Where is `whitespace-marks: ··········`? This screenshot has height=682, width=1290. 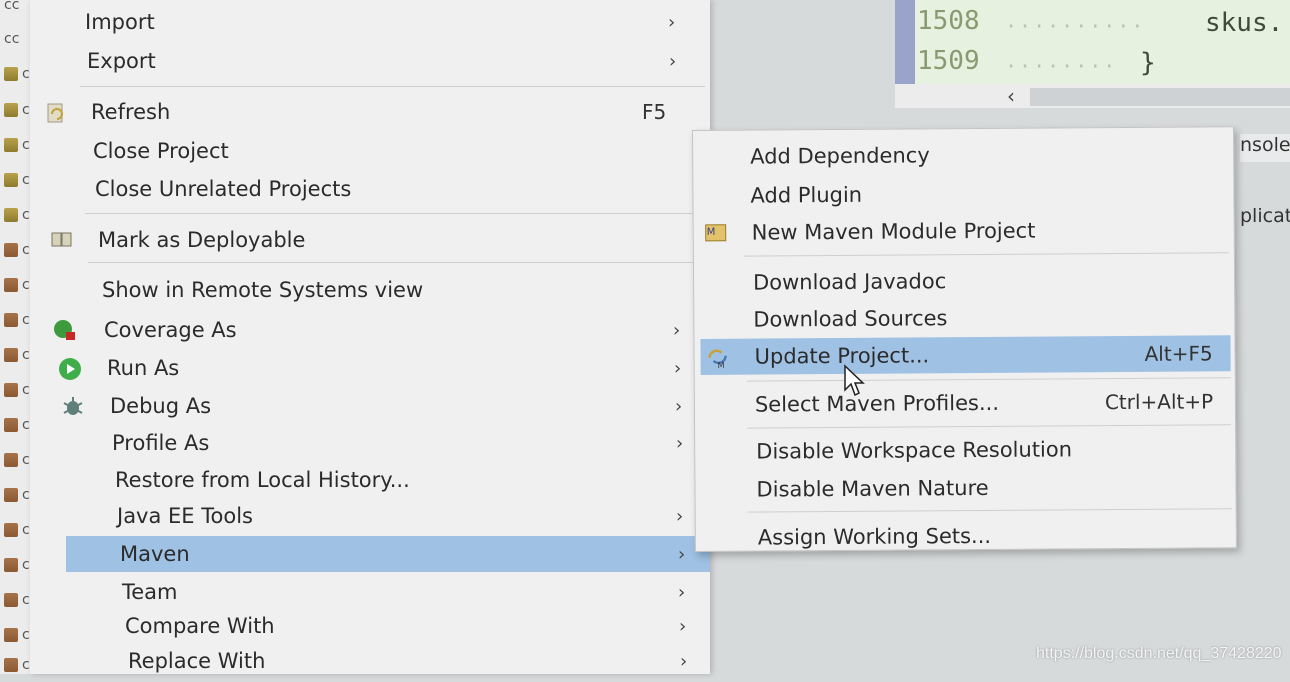 whitespace-marks: ·········· is located at coordinates (1075, 26).